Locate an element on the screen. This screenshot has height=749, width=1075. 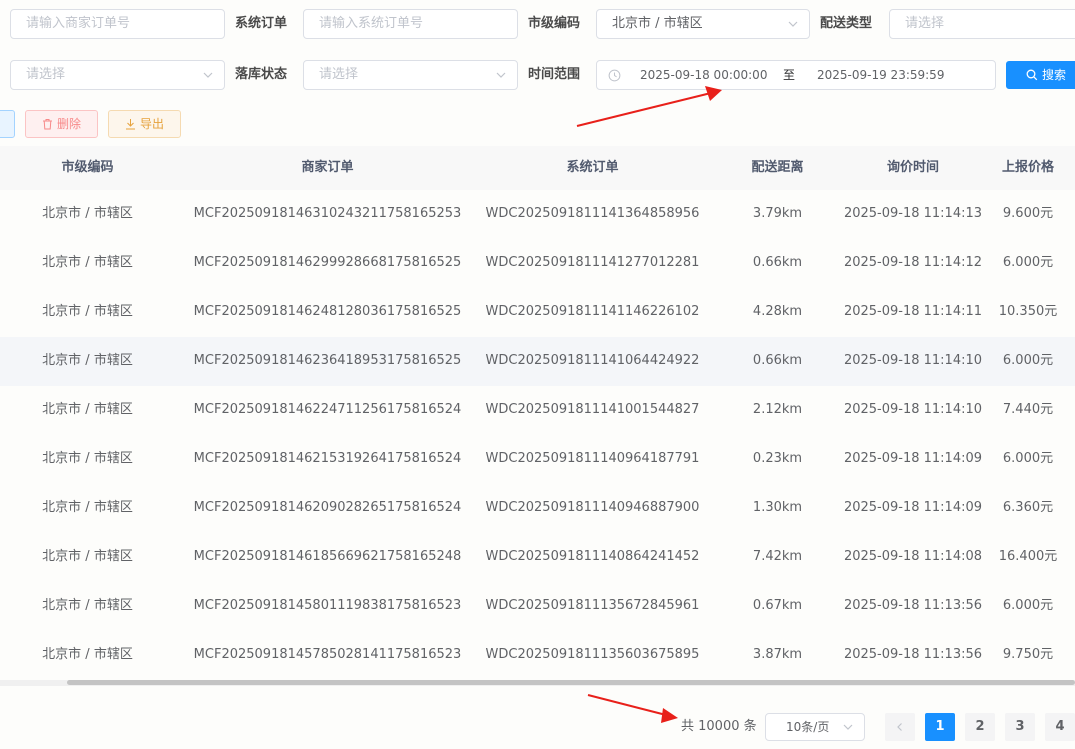
stock-status-placeholder: 请选择 is located at coordinates (339, 74).